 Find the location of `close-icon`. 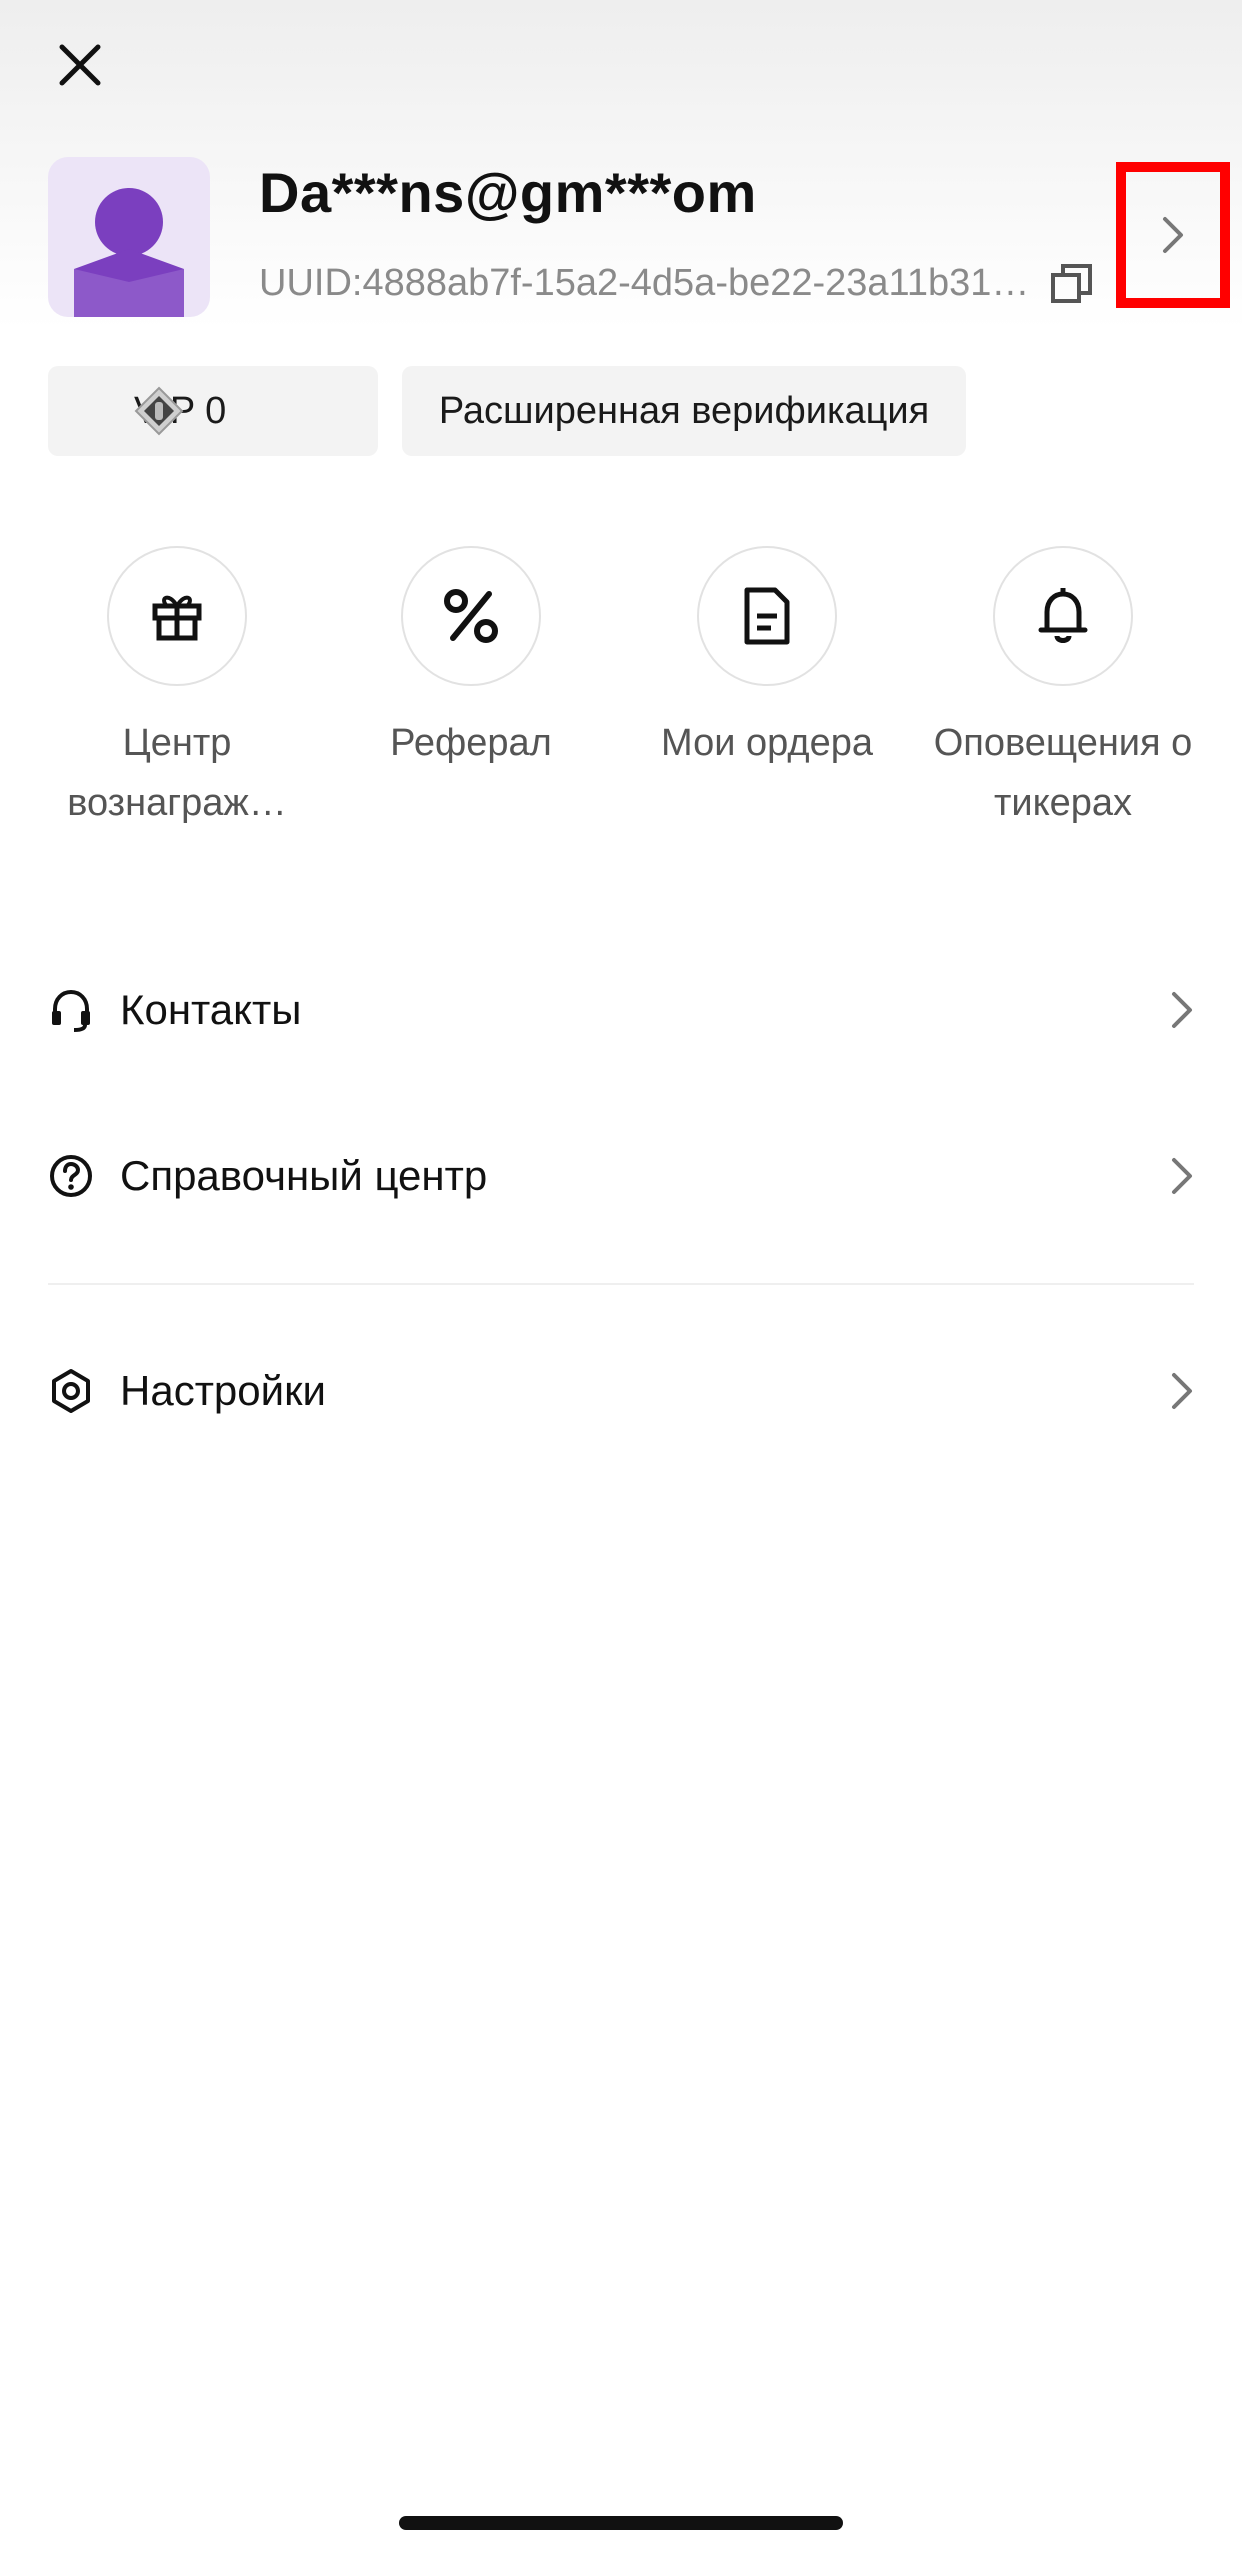

close-icon is located at coordinates (80, 65).